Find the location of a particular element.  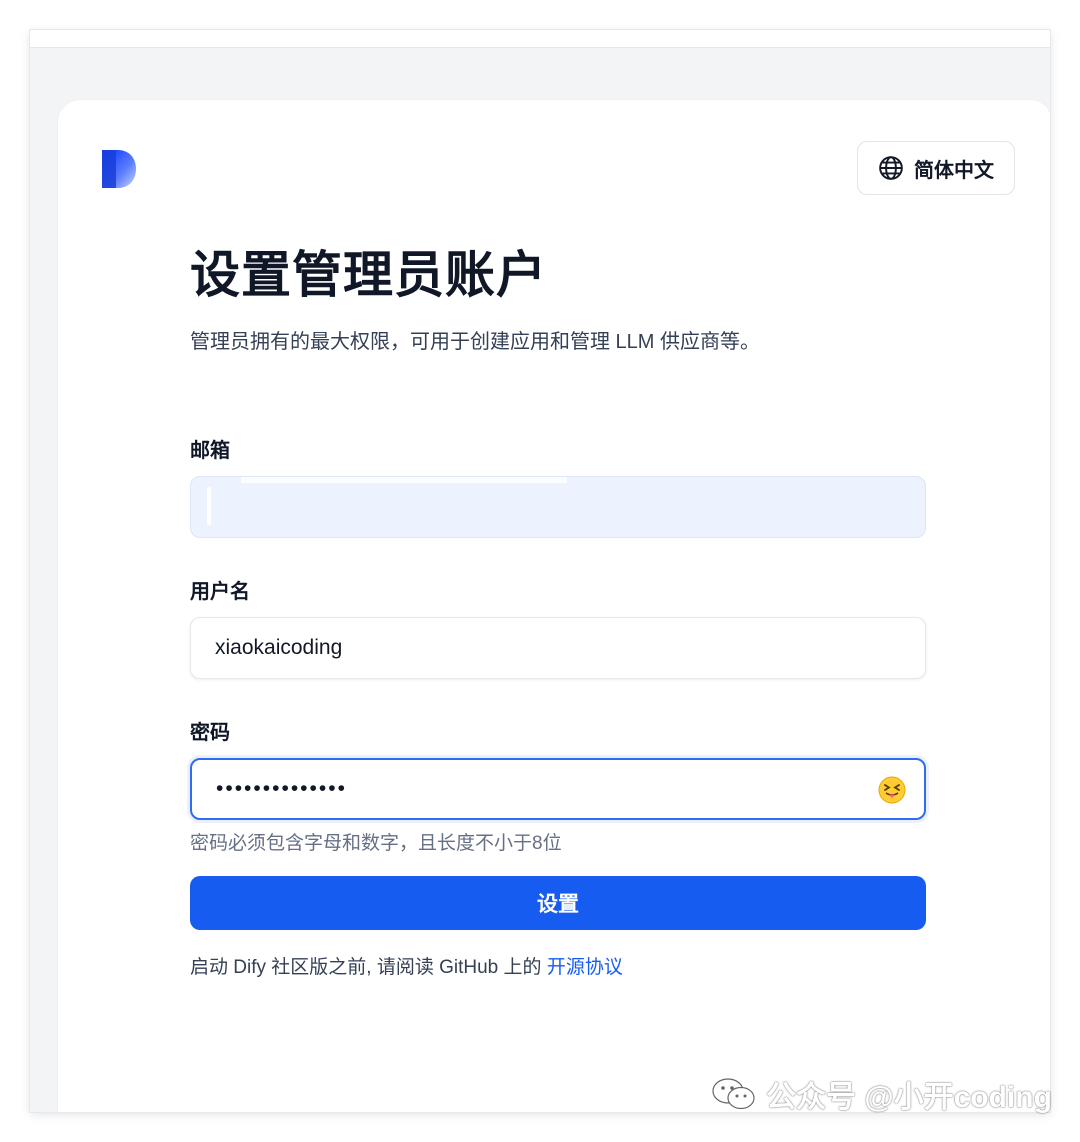

password-label: 密码 is located at coordinates (210, 733).